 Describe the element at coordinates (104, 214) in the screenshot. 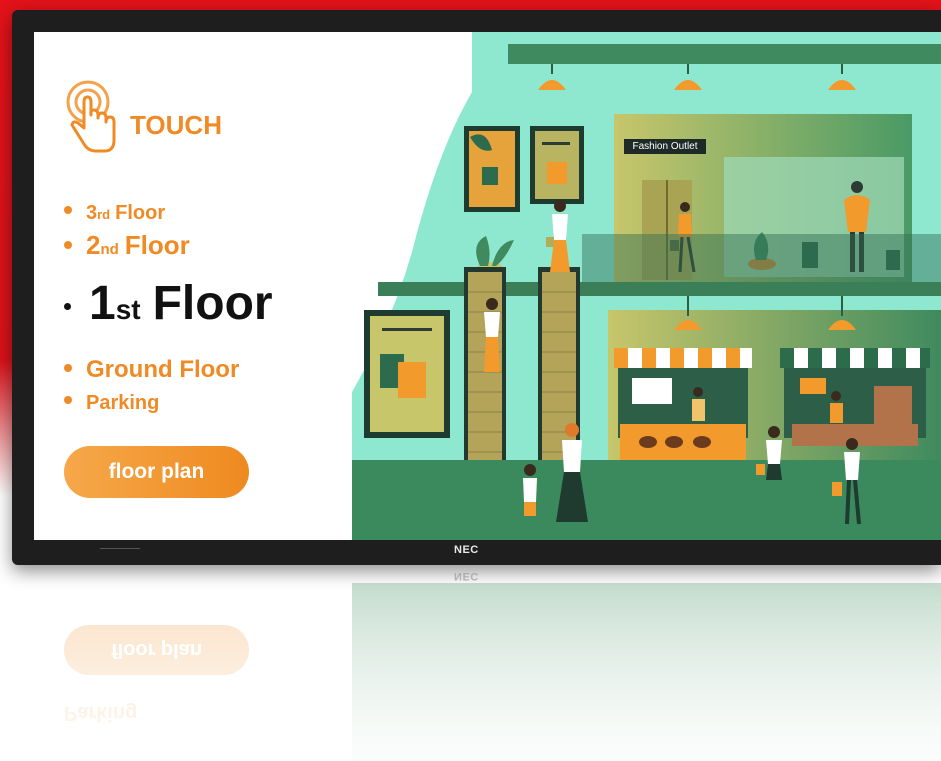

I see `ordinal-suffix: rd` at that location.